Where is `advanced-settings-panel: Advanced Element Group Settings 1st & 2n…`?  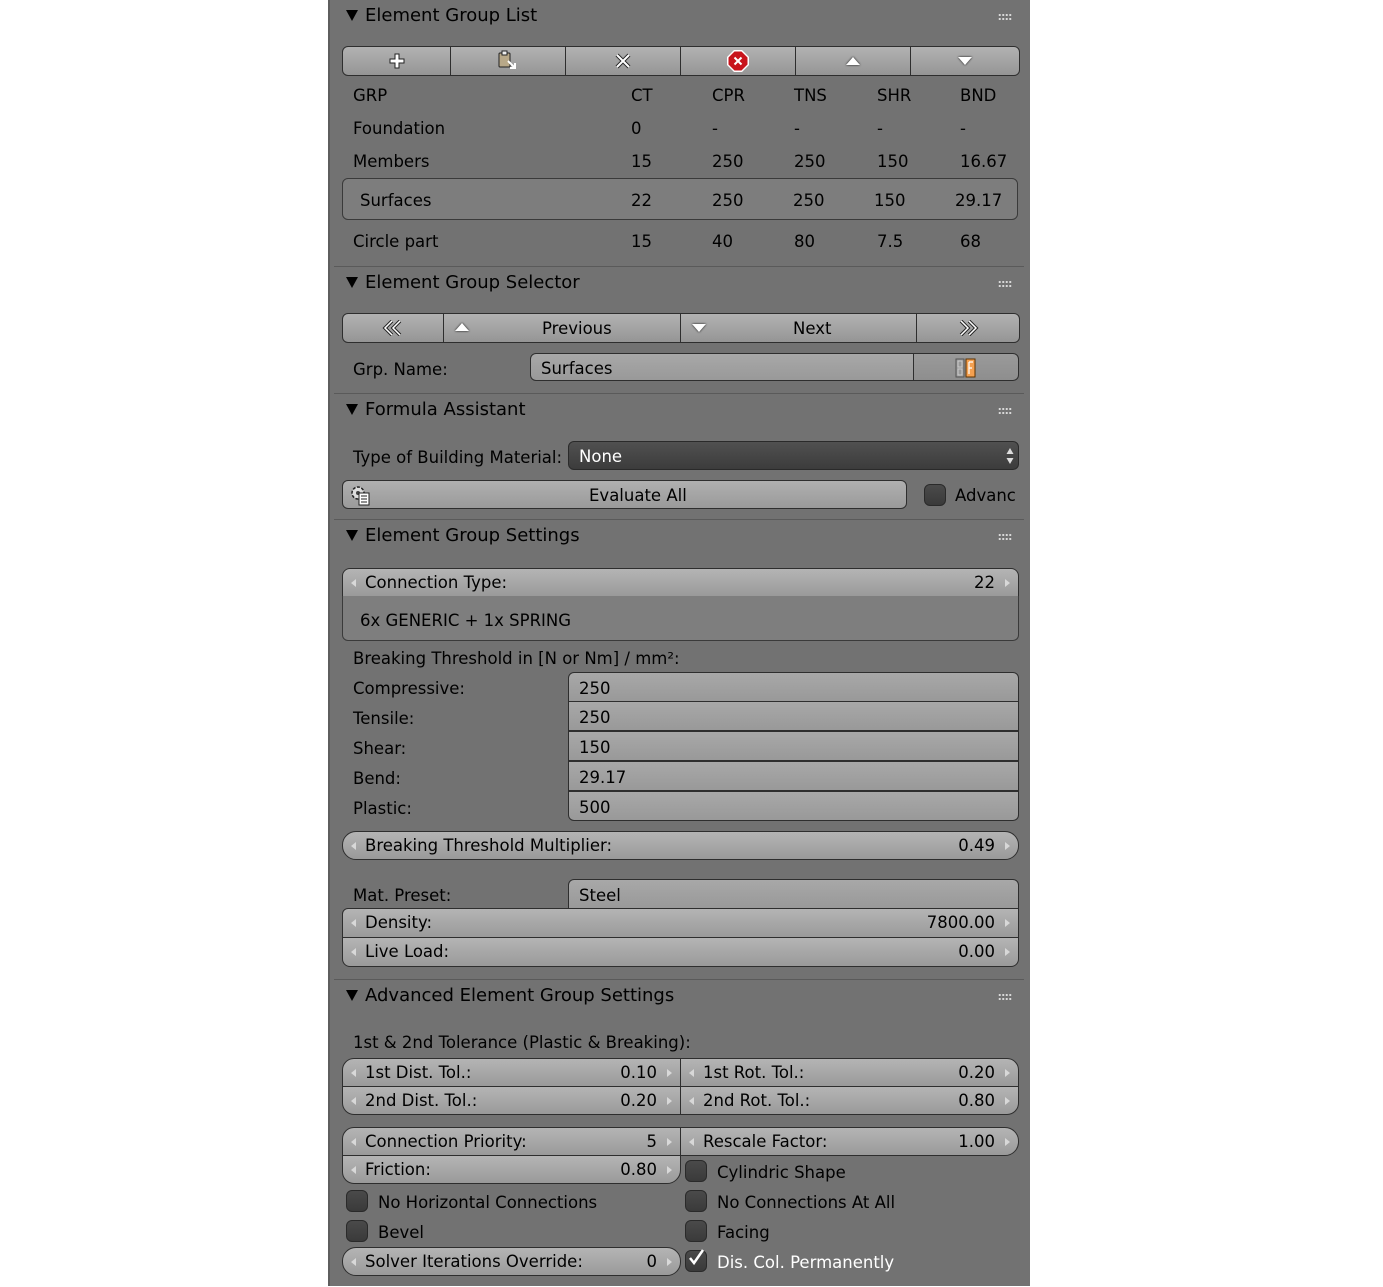
advanced-settings-panel: Advanced Element Group Settings 1st & 2n… is located at coordinates (679, 1133).